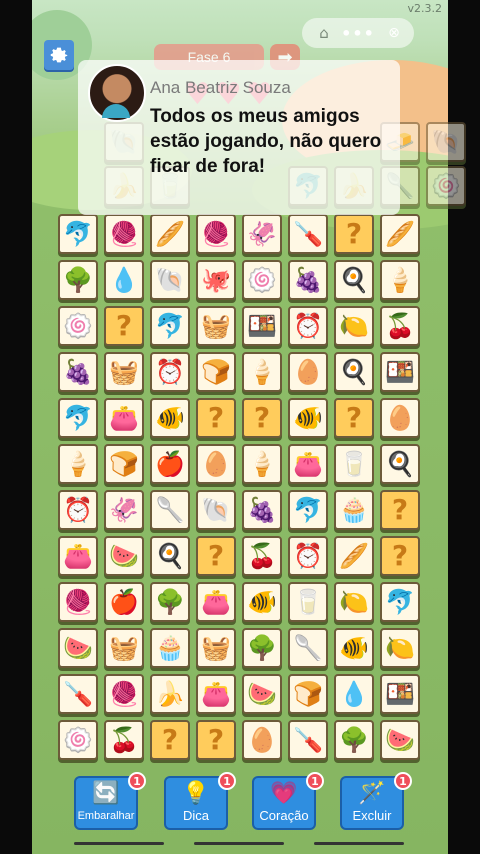  I want to click on settings-gear-icon, so click(59, 55).